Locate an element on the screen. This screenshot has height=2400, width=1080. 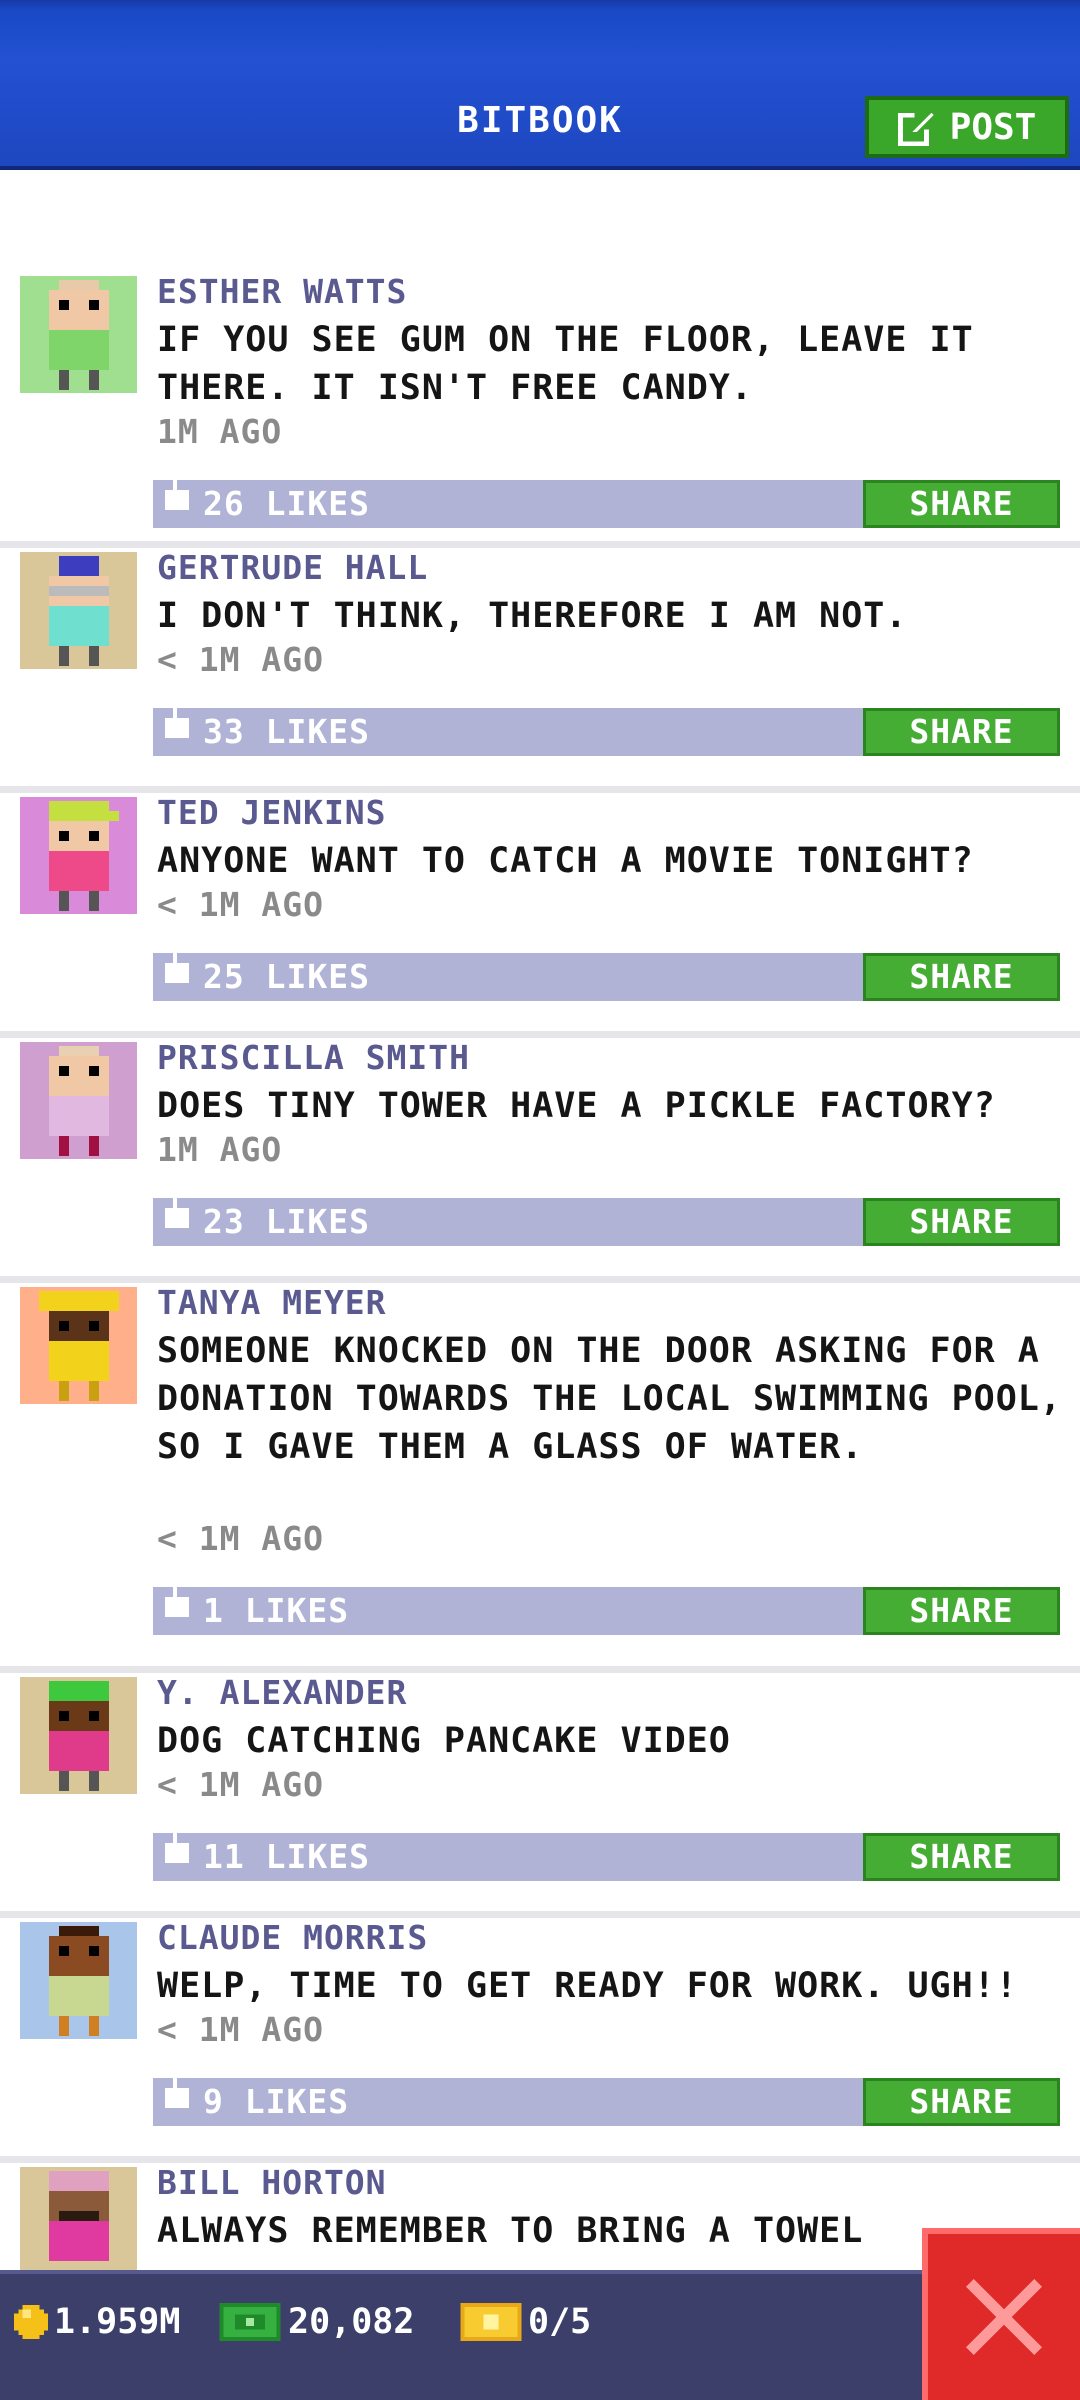
bux-count: 20,082 is located at coordinates (351, 2322).